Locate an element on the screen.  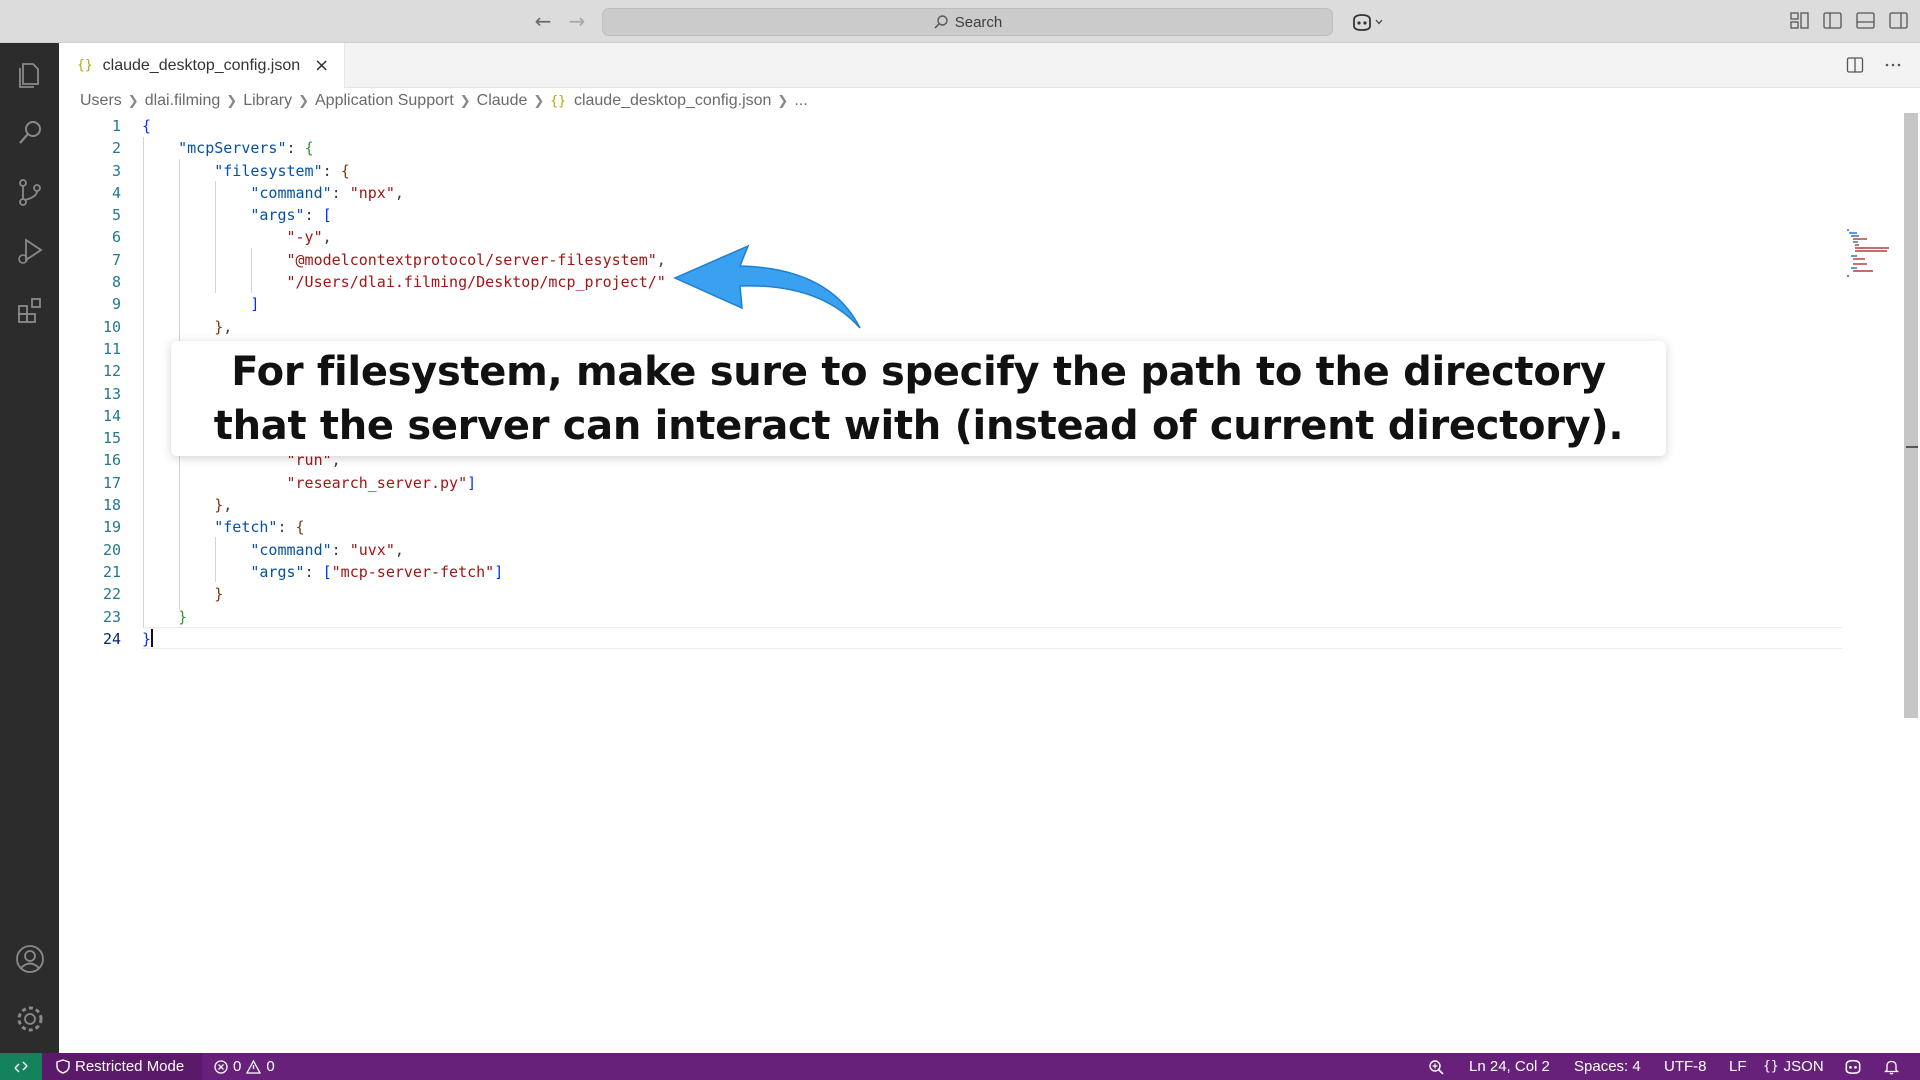
zoom-indicator is located at coordinates (1436, 1066).